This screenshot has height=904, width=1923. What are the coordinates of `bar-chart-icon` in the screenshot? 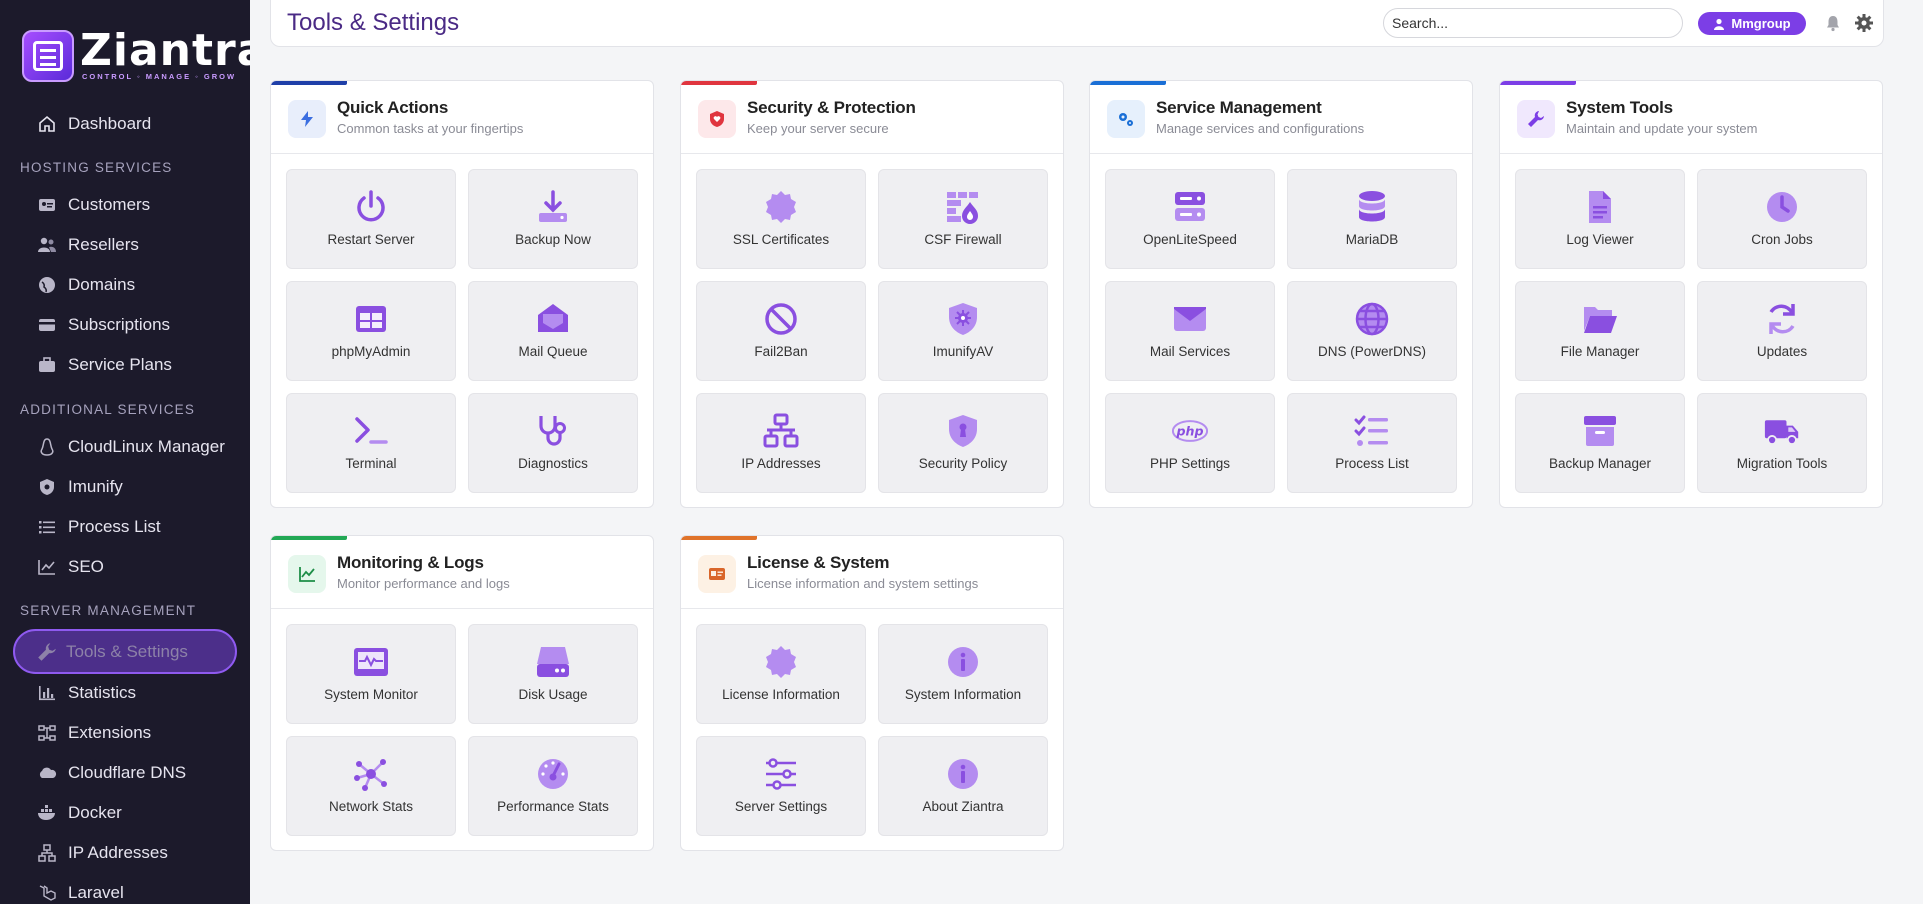 It's located at (47, 693).